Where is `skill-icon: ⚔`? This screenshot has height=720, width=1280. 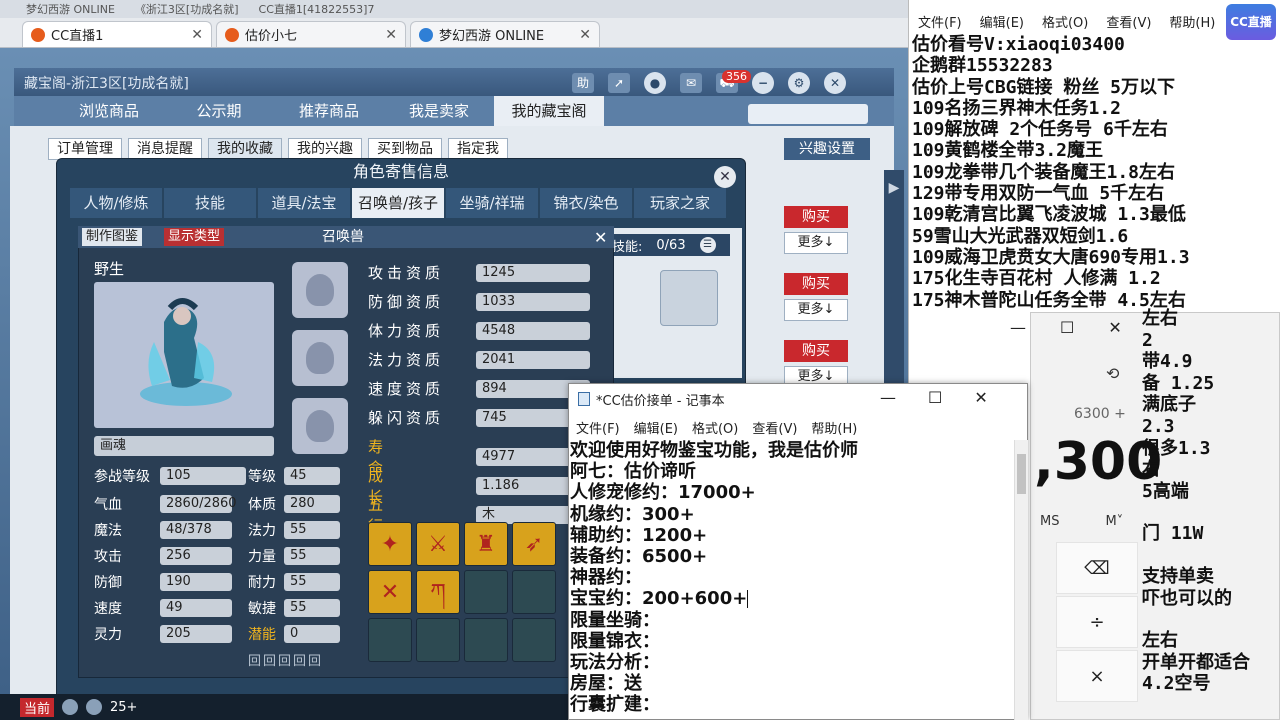 skill-icon: ⚔ is located at coordinates (438, 544).